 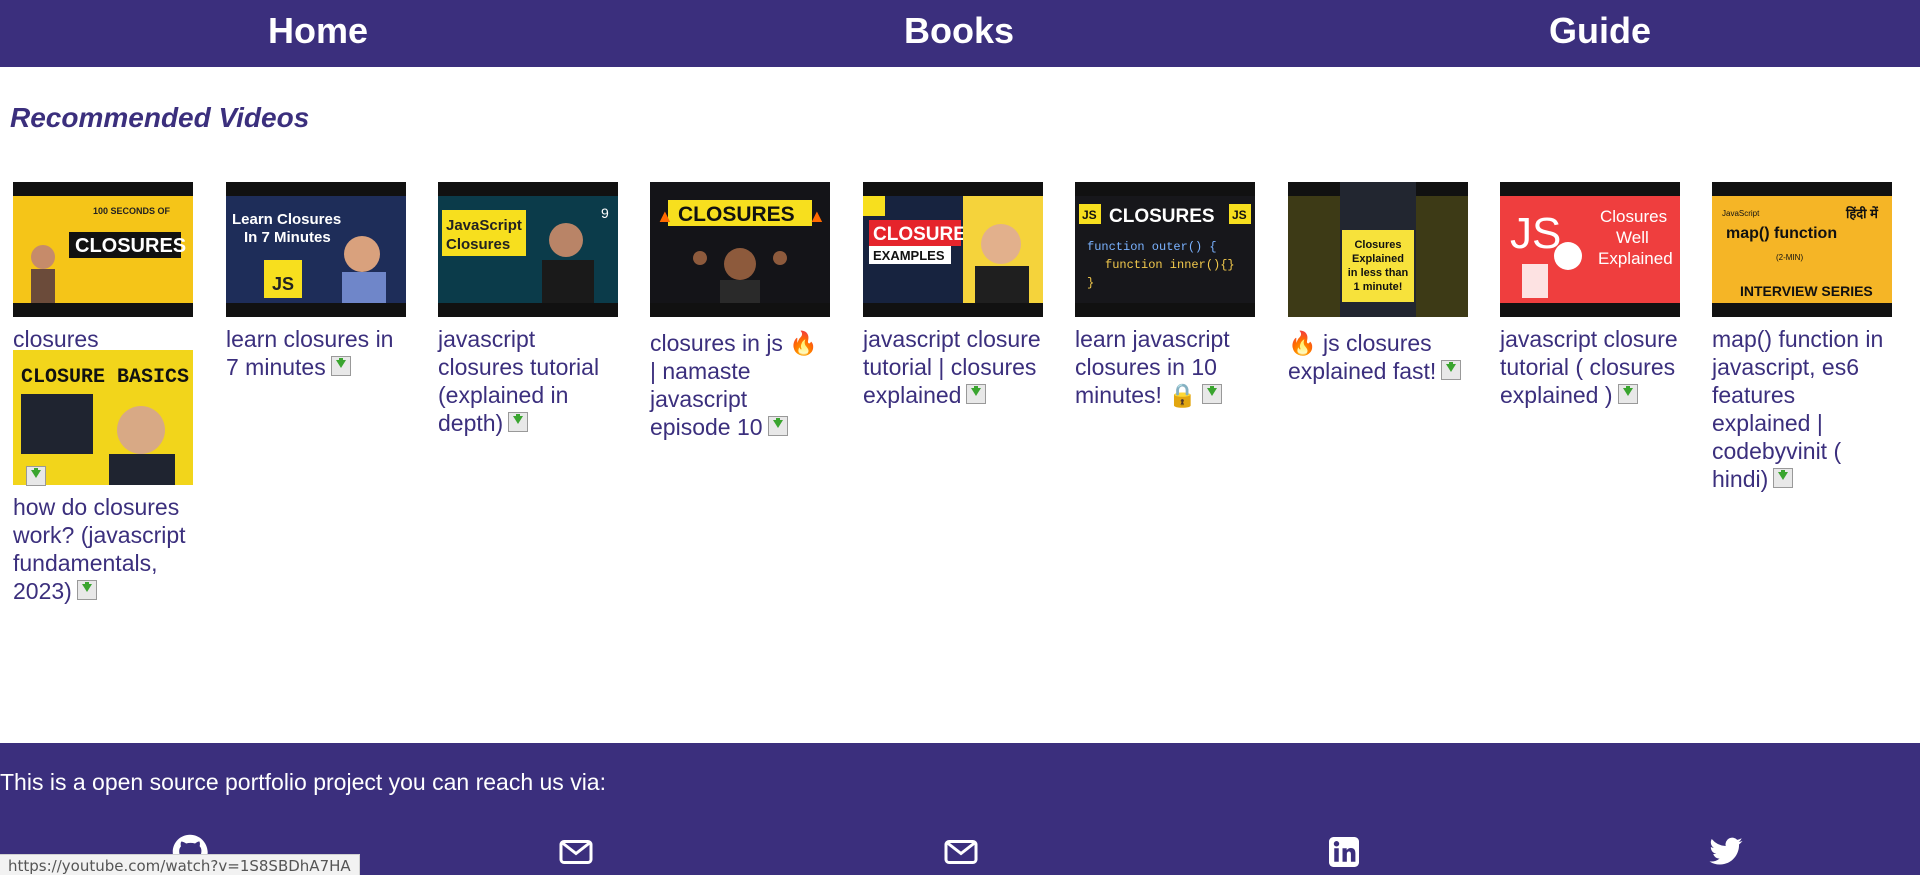 What do you see at coordinates (1632, 237) in the screenshot?
I see `svg-text: Well` at bounding box center [1632, 237].